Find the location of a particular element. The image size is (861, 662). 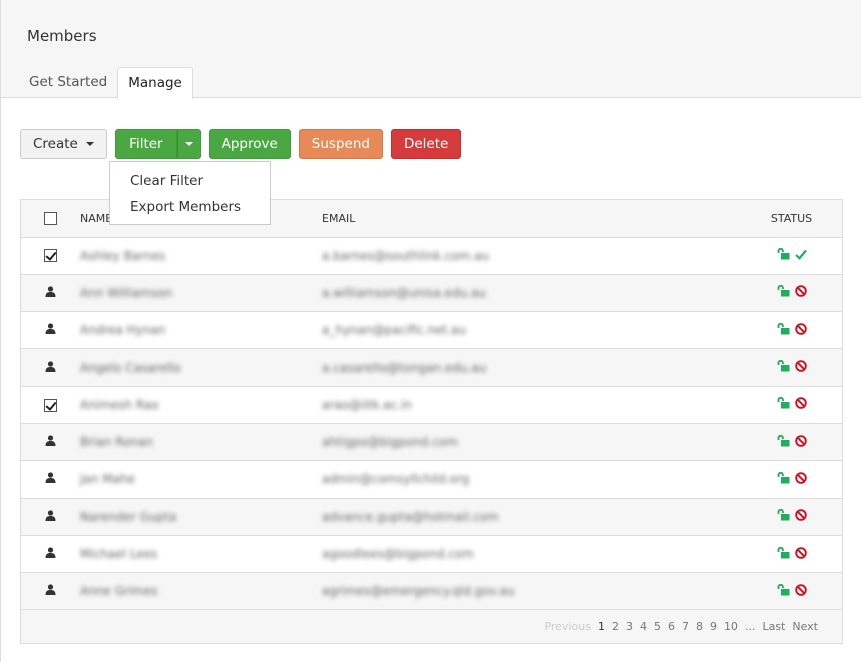

pagination-page: 1 is located at coordinates (601, 626).